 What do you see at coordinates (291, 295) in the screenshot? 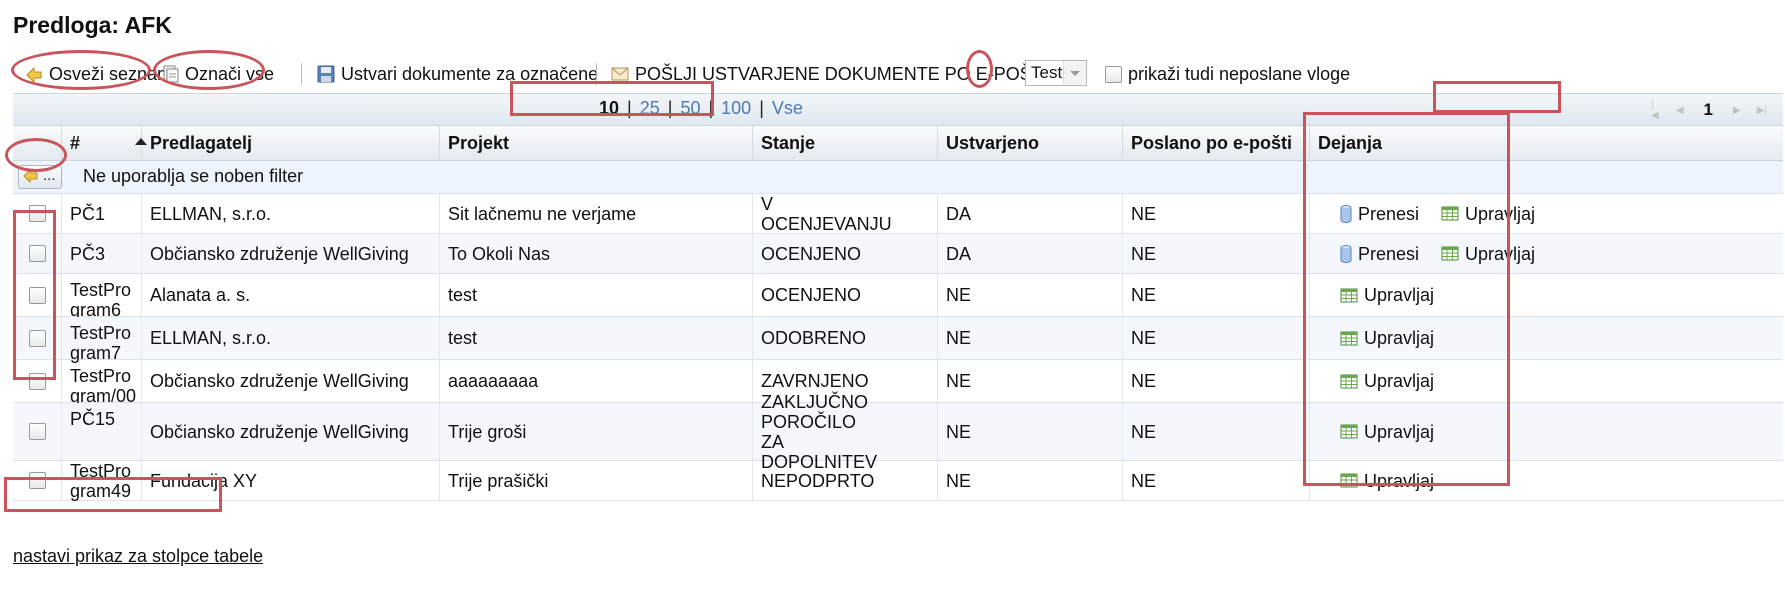
I see `cell-predlagatelj: Alanata a. s.` at bounding box center [291, 295].